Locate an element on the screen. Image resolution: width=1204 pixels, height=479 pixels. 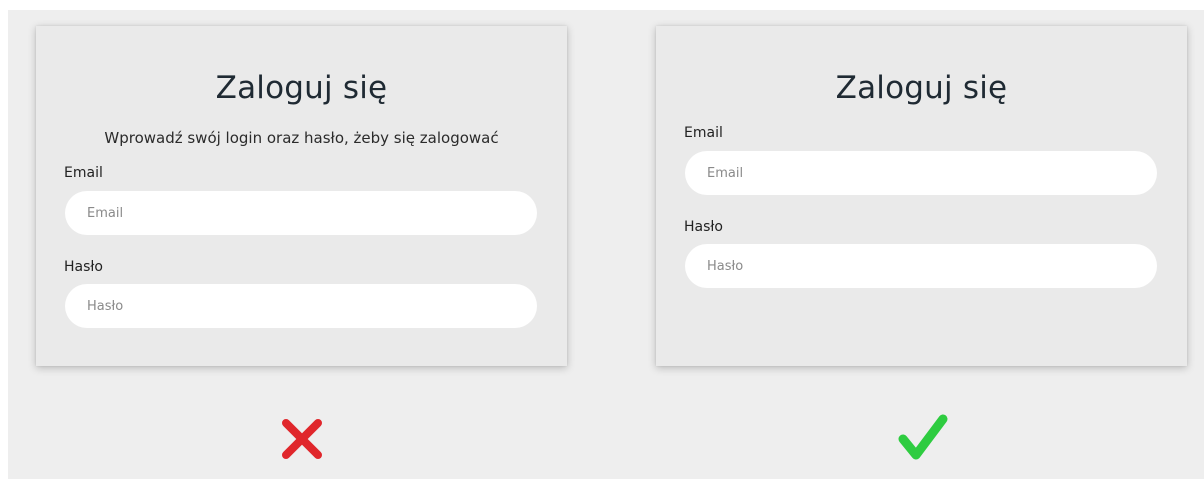
red-x-icon is located at coordinates (302, 439).